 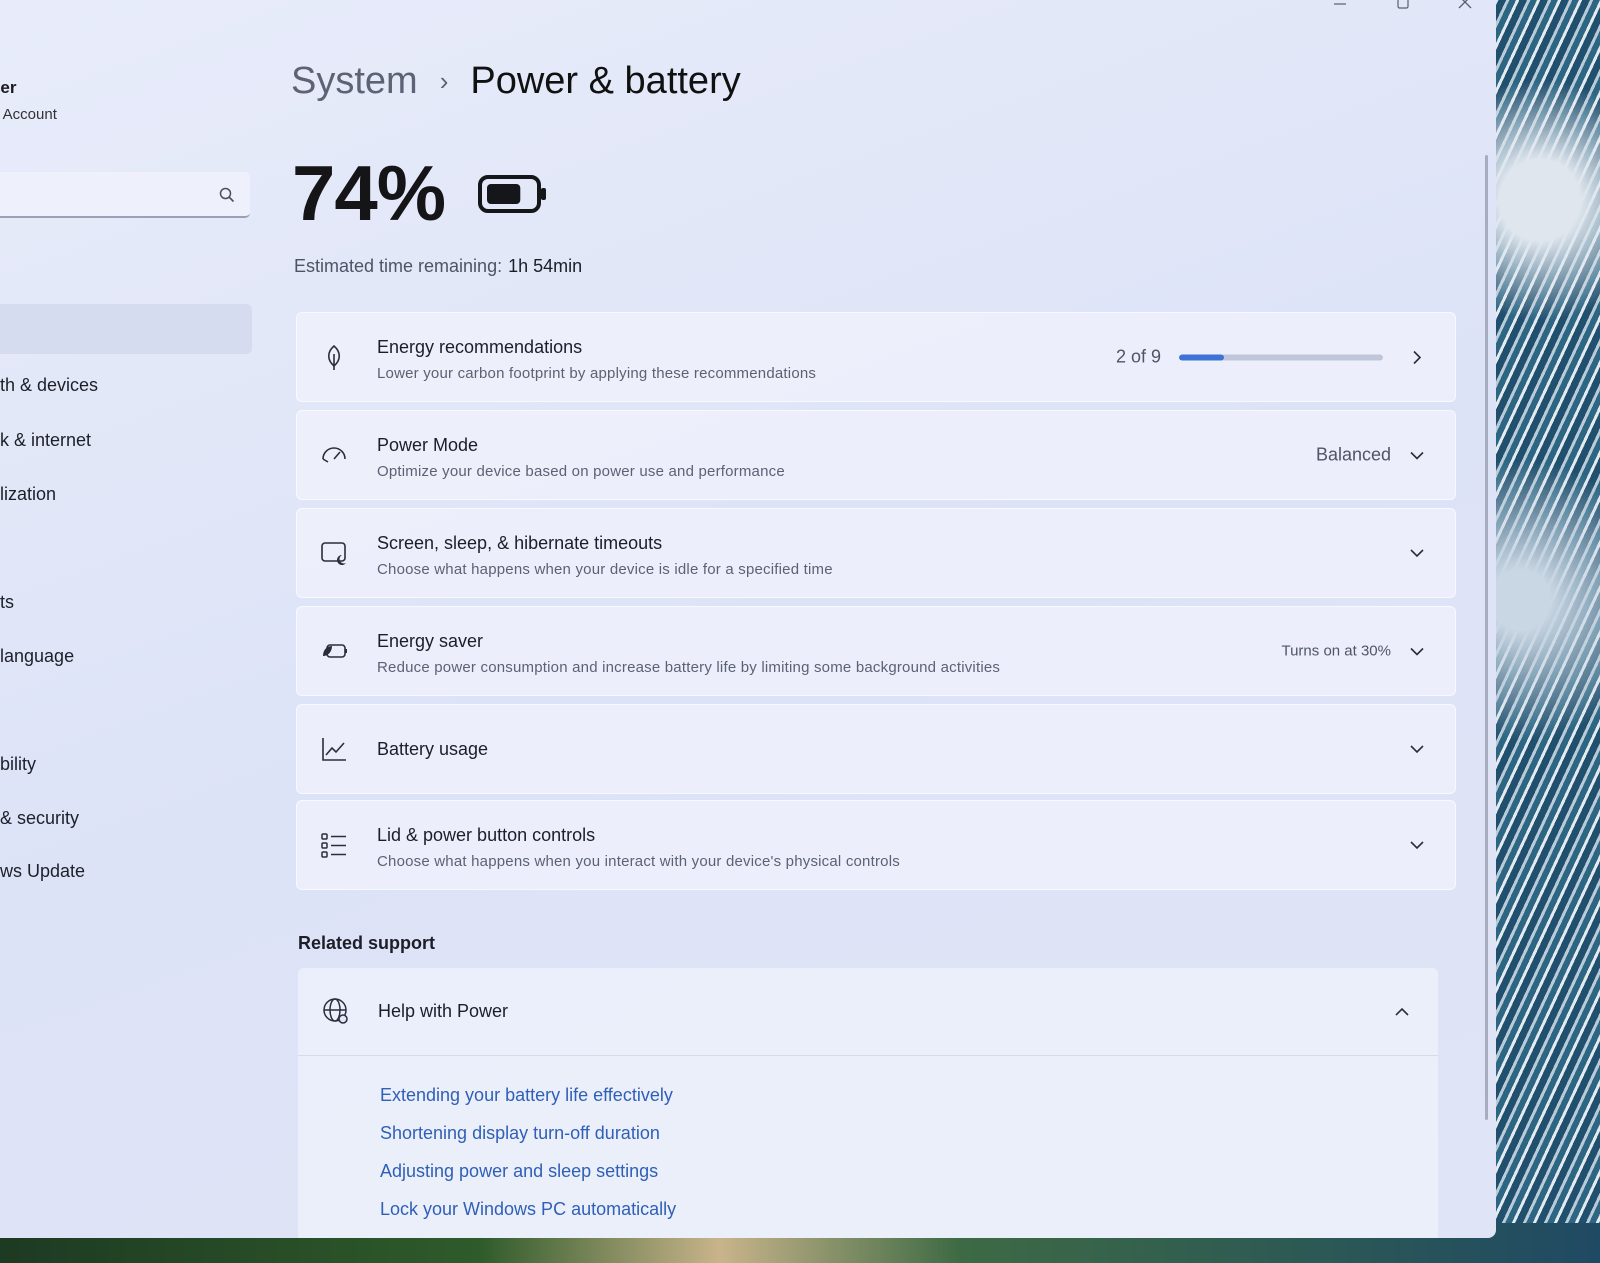 What do you see at coordinates (605, 81) in the screenshot?
I see `page-title: Power & battery` at bounding box center [605, 81].